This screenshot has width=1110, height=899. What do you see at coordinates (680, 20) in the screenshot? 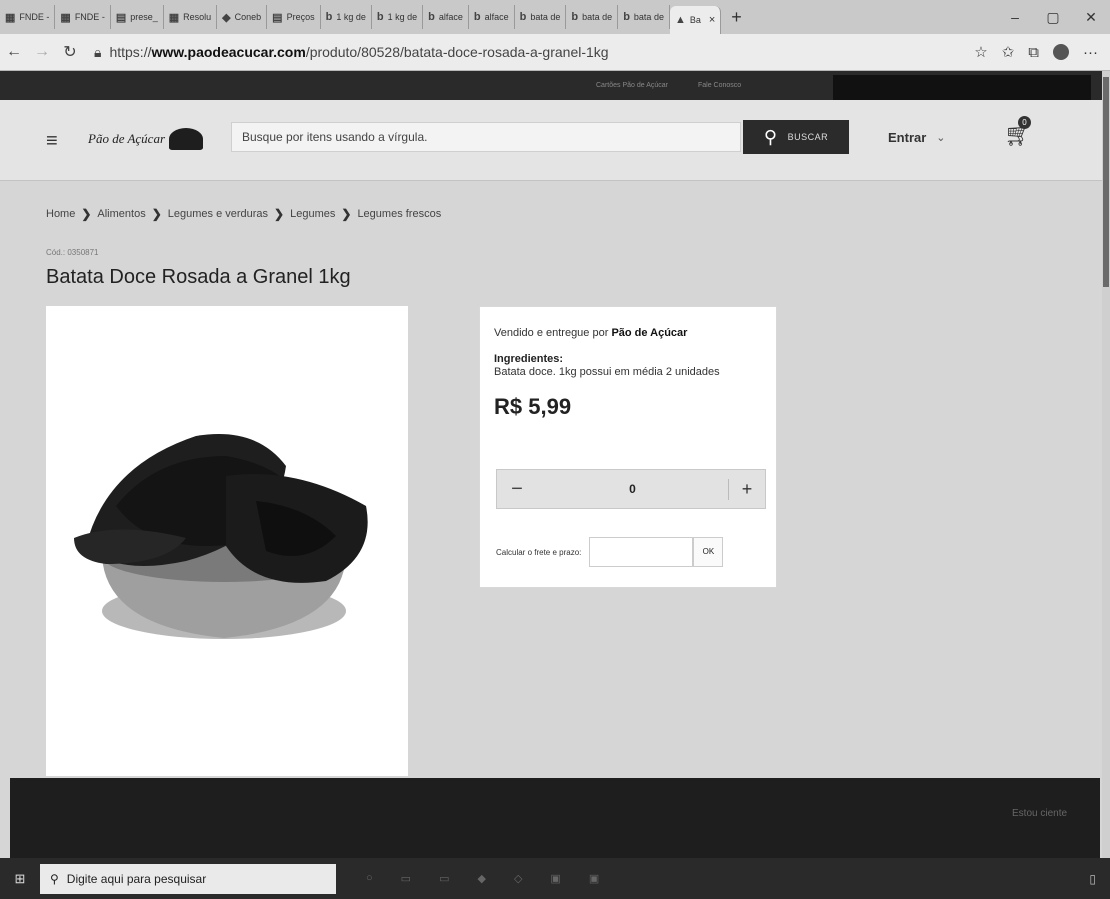
I see `paodeacucar-favicon-icon: ▲` at bounding box center [680, 20].